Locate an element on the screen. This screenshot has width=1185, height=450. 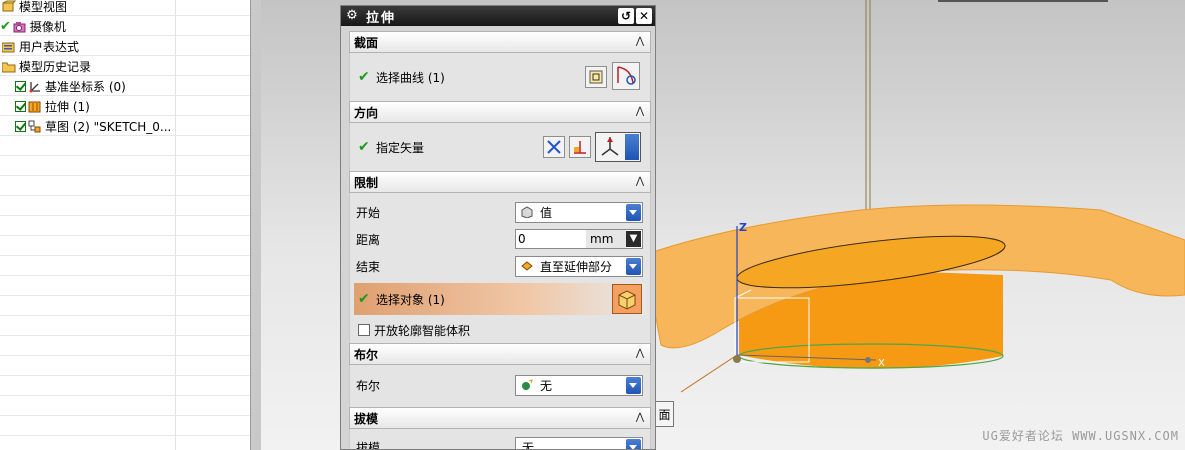
reset-icon: ↺ is located at coordinates (626, 16).